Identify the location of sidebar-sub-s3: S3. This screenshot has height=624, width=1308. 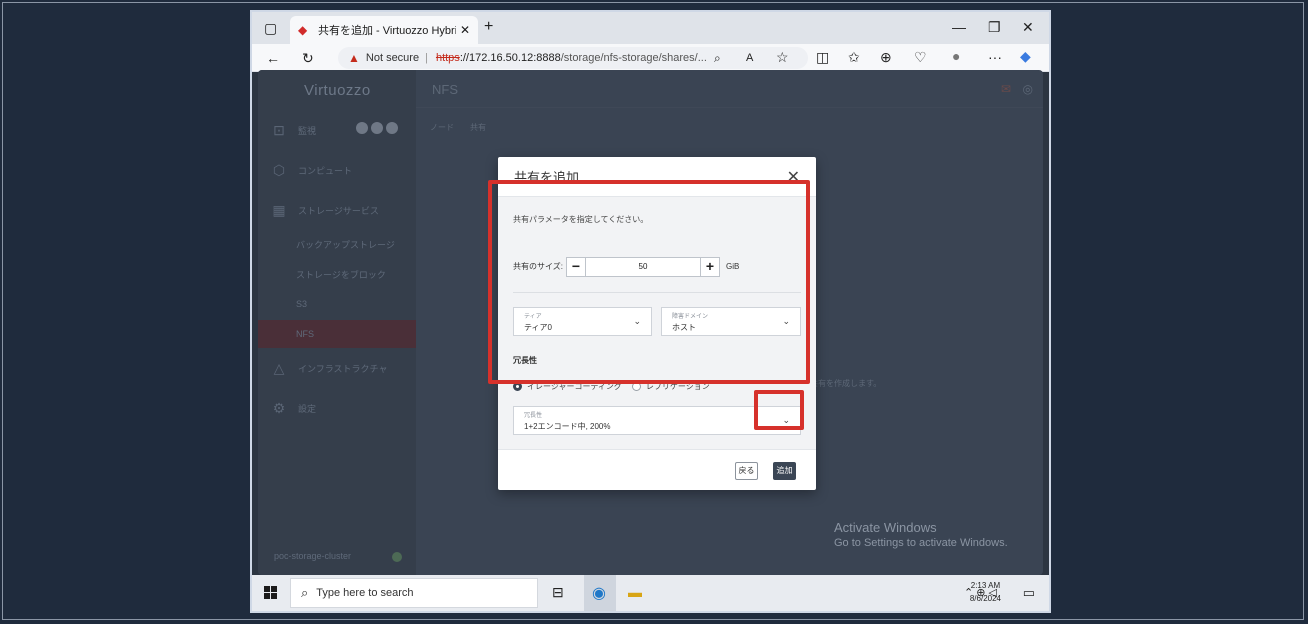
(337, 304).